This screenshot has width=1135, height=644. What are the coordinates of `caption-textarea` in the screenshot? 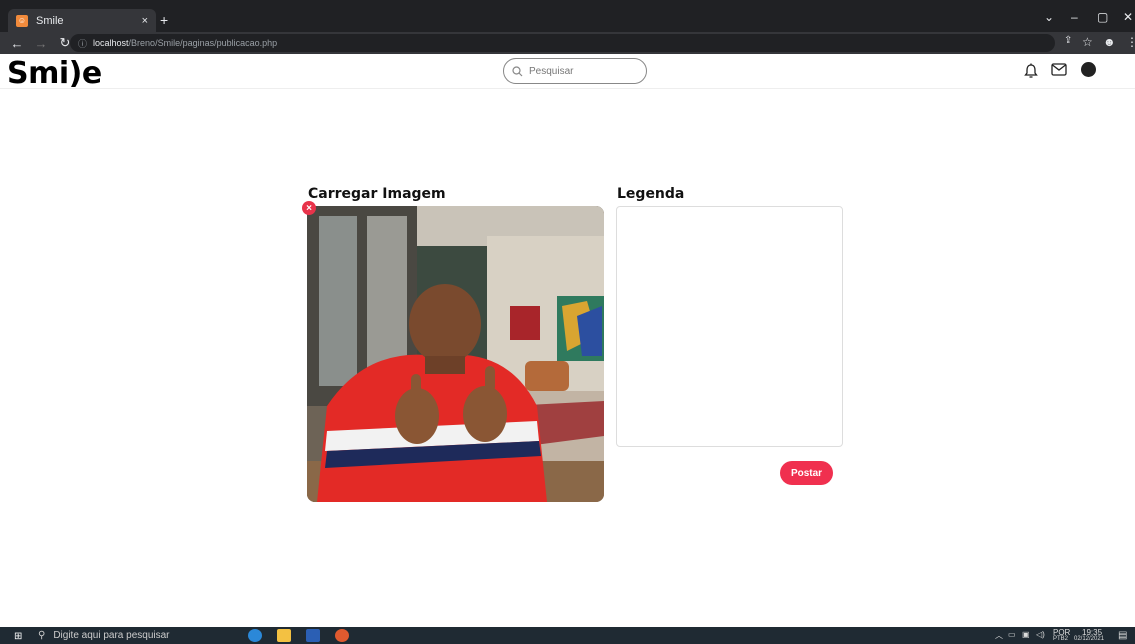 It's located at (729, 326).